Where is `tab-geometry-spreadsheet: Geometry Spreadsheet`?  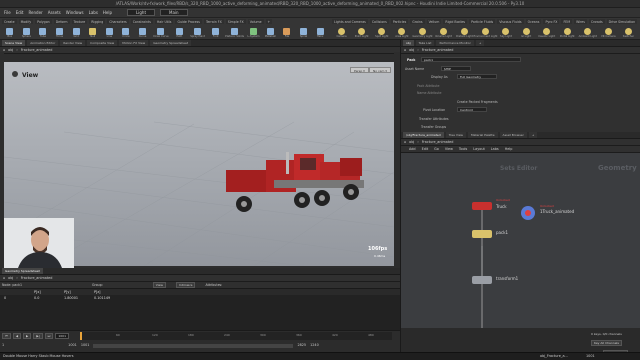 tab-geometry-spreadsheet: Geometry Spreadsheet is located at coordinates (22, 271).